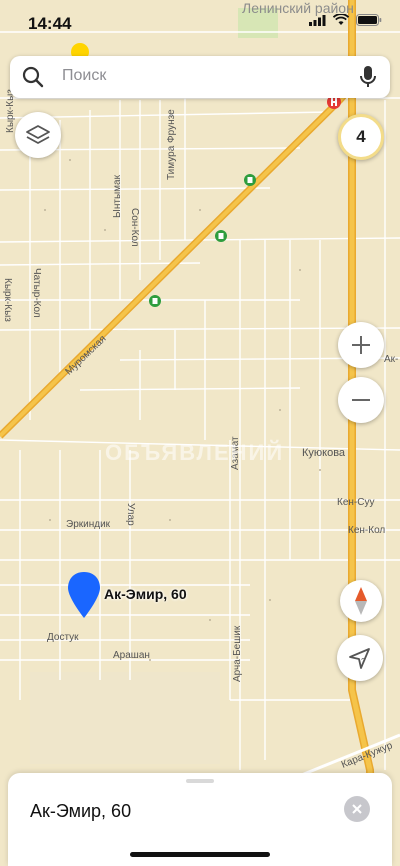 Image resolution: width=400 pixels, height=866 pixels. What do you see at coordinates (391, 359) in the screenshot?
I see `street-label: Ак-` at bounding box center [391, 359].